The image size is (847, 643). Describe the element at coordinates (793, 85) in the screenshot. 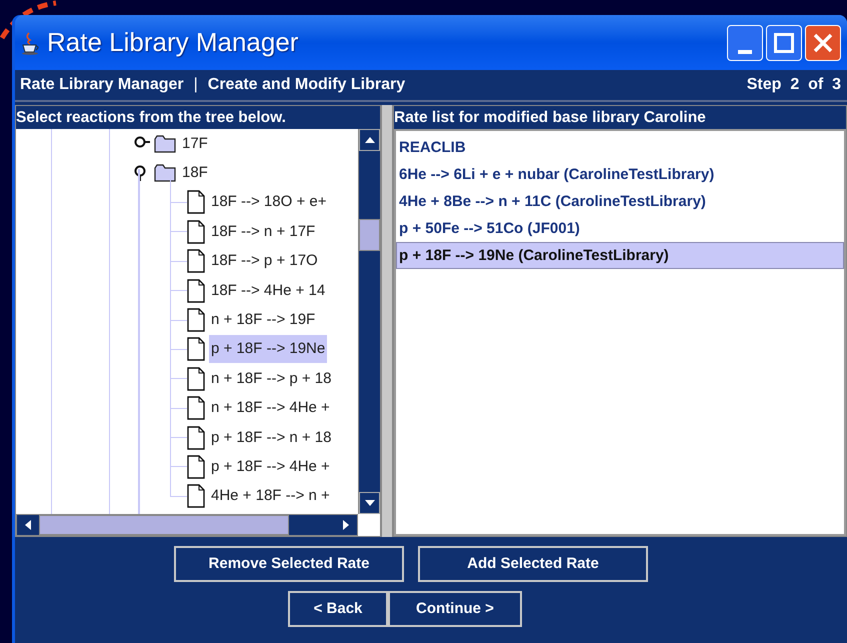

I see `step-indicator: Step 2 of 3` at that location.